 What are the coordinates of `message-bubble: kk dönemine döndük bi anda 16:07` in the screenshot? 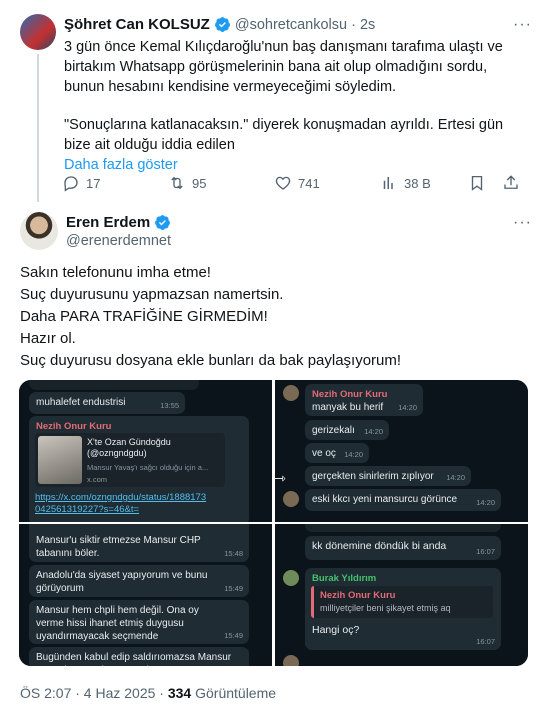 It's located at (403, 548).